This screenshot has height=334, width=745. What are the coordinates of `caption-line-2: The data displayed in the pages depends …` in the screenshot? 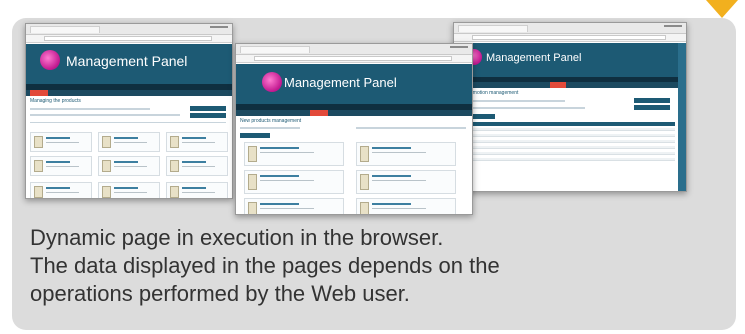 It's located at (265, 265).